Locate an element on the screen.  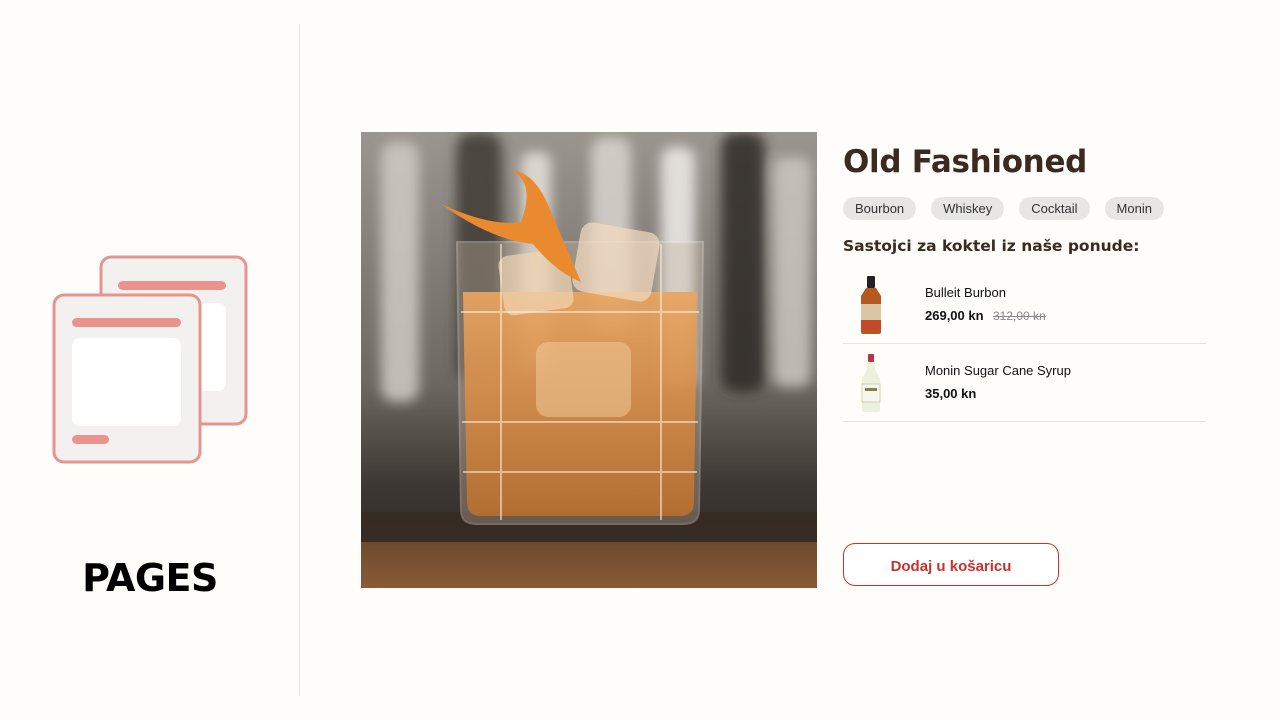
tag-whiskey: Whiskey is located at coordinates (968, 208).